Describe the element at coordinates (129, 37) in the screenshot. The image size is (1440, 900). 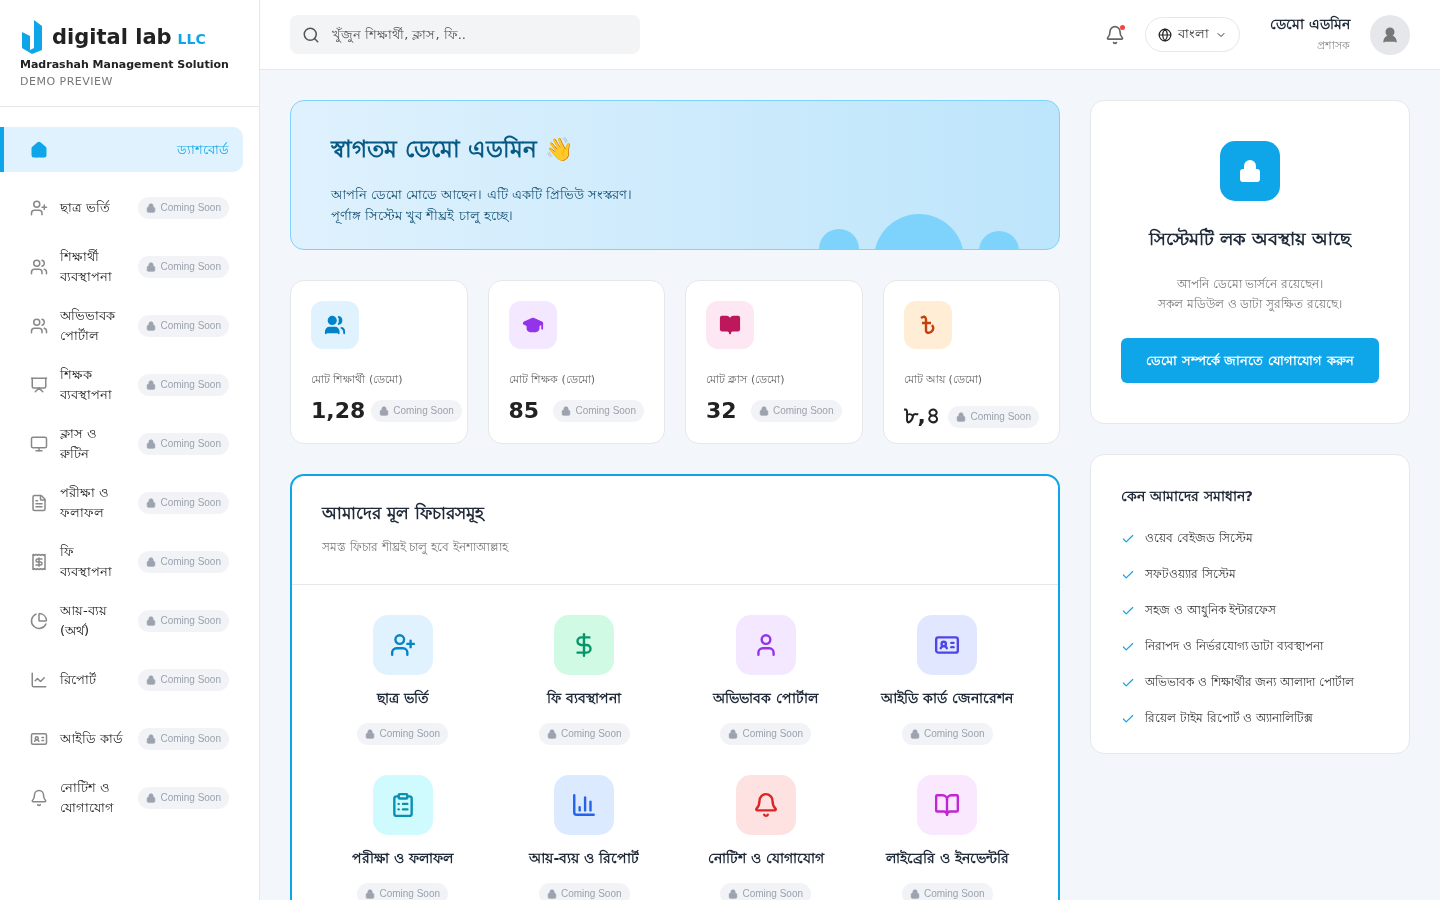
I see `brand-name: digital lab LLC` at that location.